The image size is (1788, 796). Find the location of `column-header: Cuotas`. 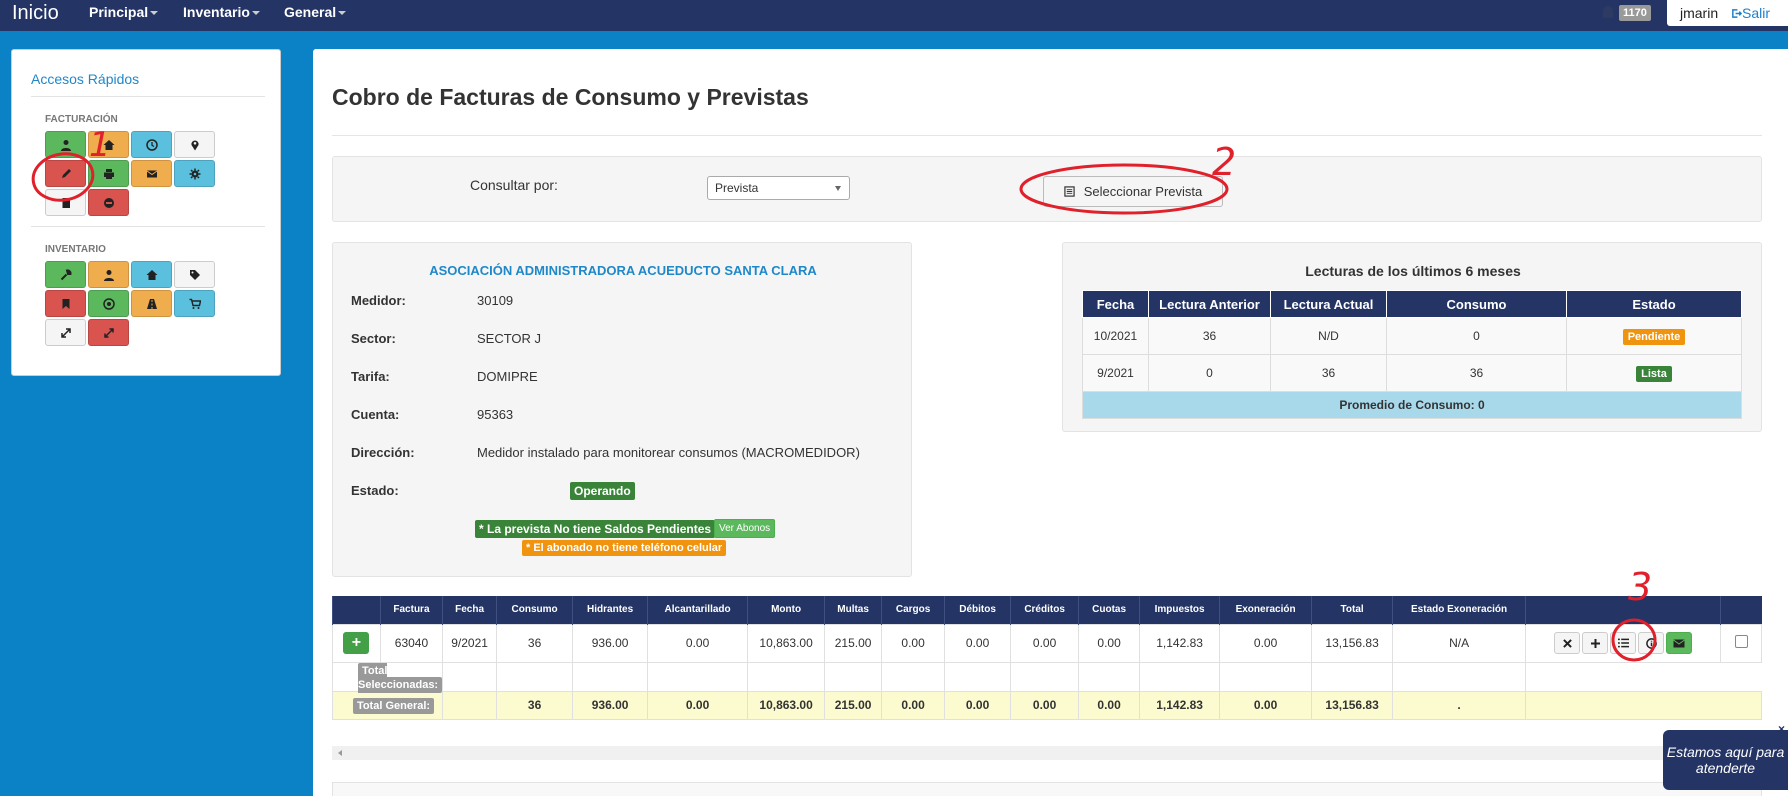

column-header: Cuotas is located at coordinates (1109, 610).